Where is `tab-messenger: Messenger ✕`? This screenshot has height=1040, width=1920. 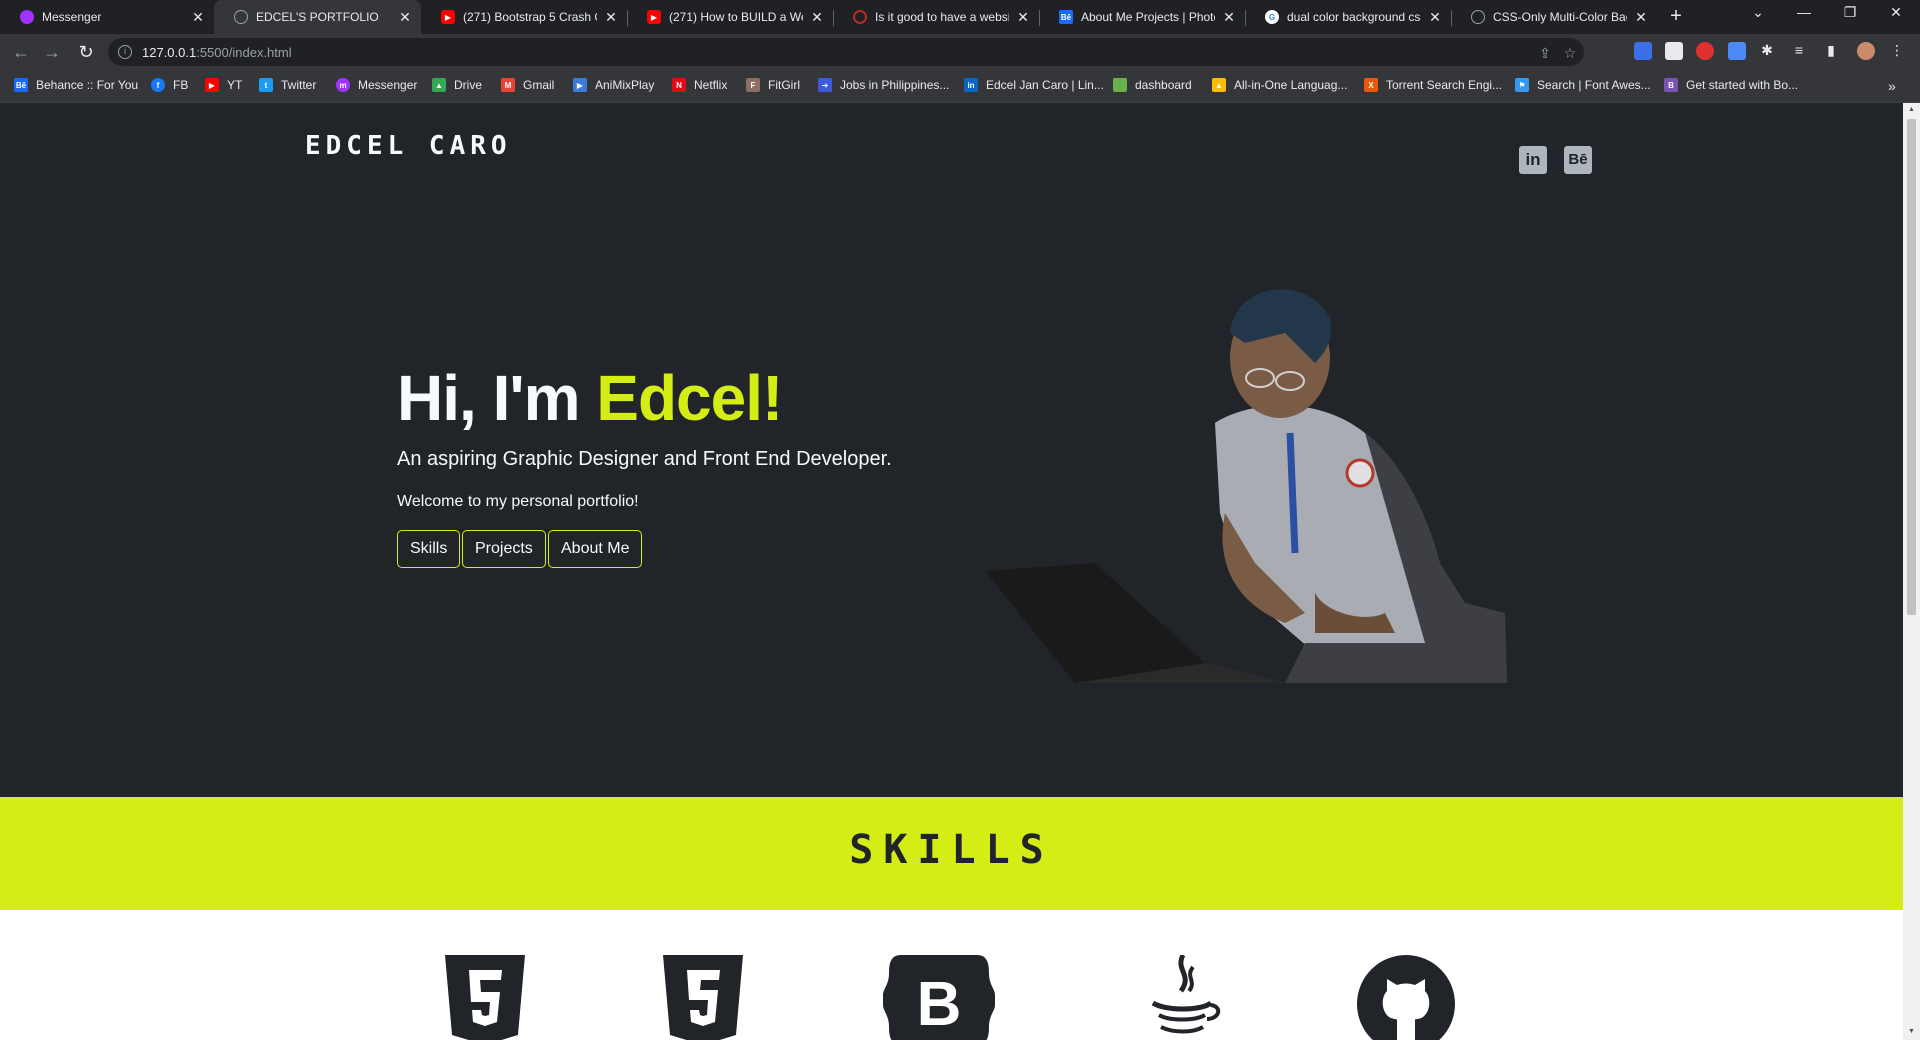 tab-messenger: Messenger ✕ is located at coordinates (107, 17).